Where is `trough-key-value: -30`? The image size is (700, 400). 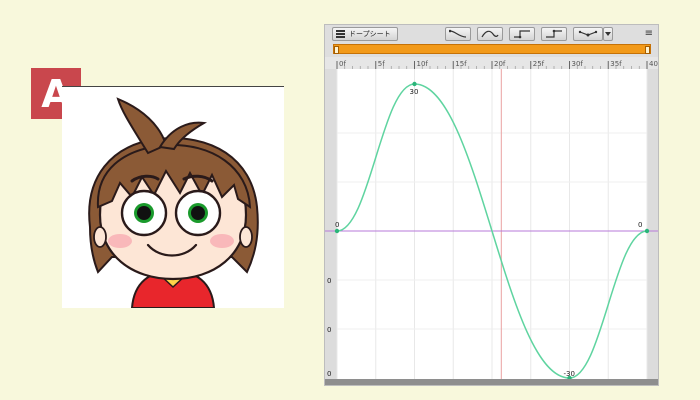
trough-key-value: -30 is located at coordinates (569, 374).